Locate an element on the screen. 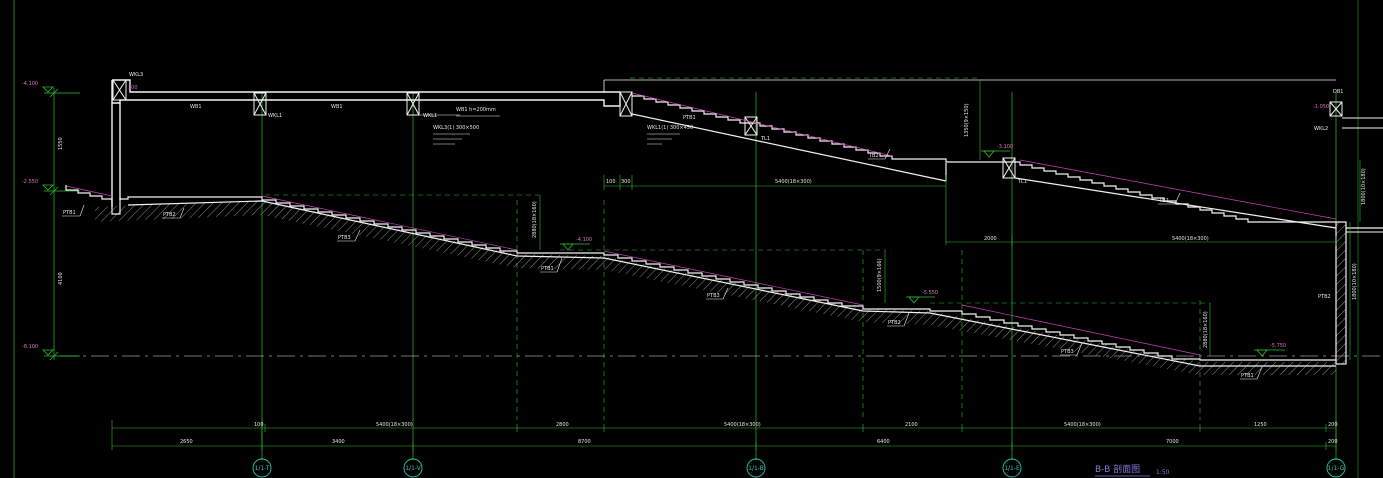 The height and width of the screenshot is (478, 1383). top-dim-5: 5400(18×300) is located at coordinates (1190, 239).